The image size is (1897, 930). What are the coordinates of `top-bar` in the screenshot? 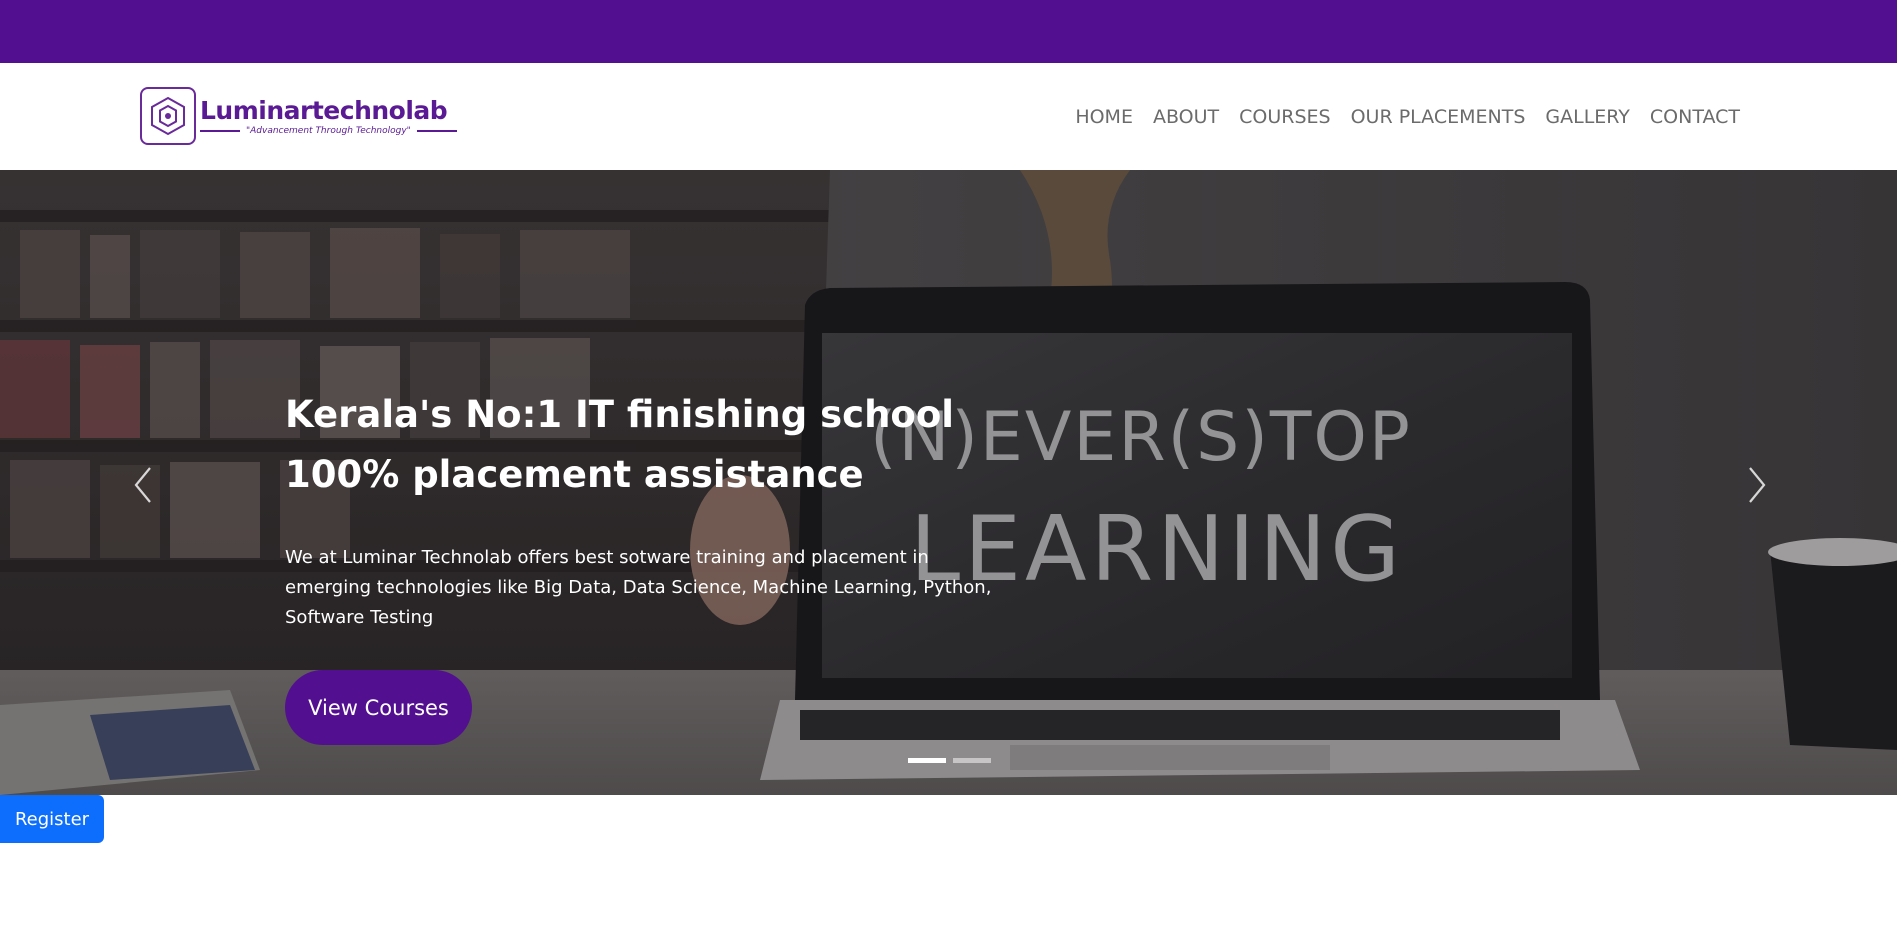 It's located at (948, 31).